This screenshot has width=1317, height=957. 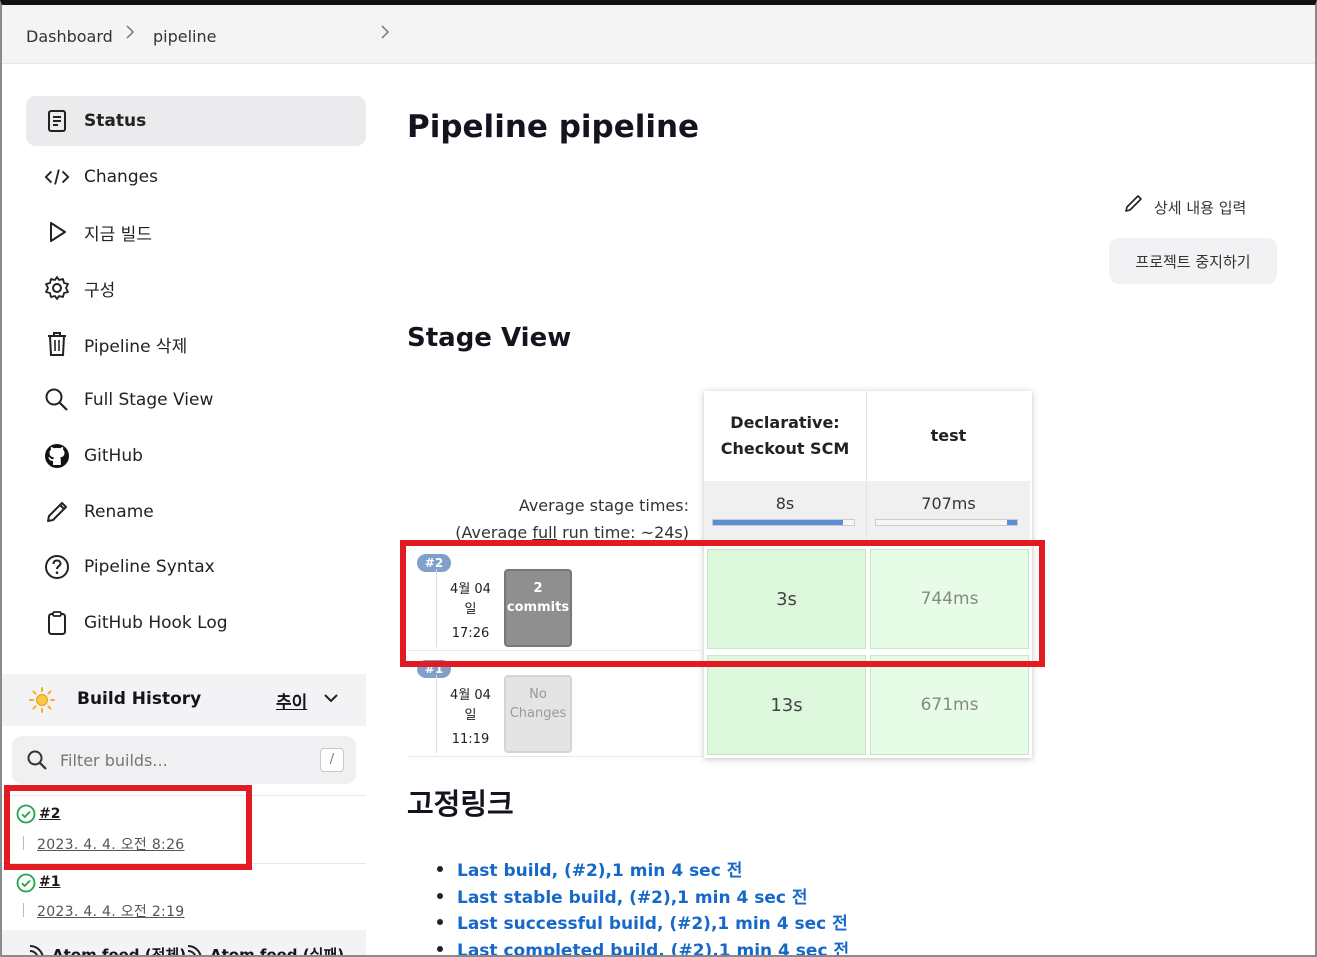 What do you see at coordinates (149, 567) in the screenshot?
I see `sidebar-item-label: Pipeline Syntax` at bounding box center [149, 567].